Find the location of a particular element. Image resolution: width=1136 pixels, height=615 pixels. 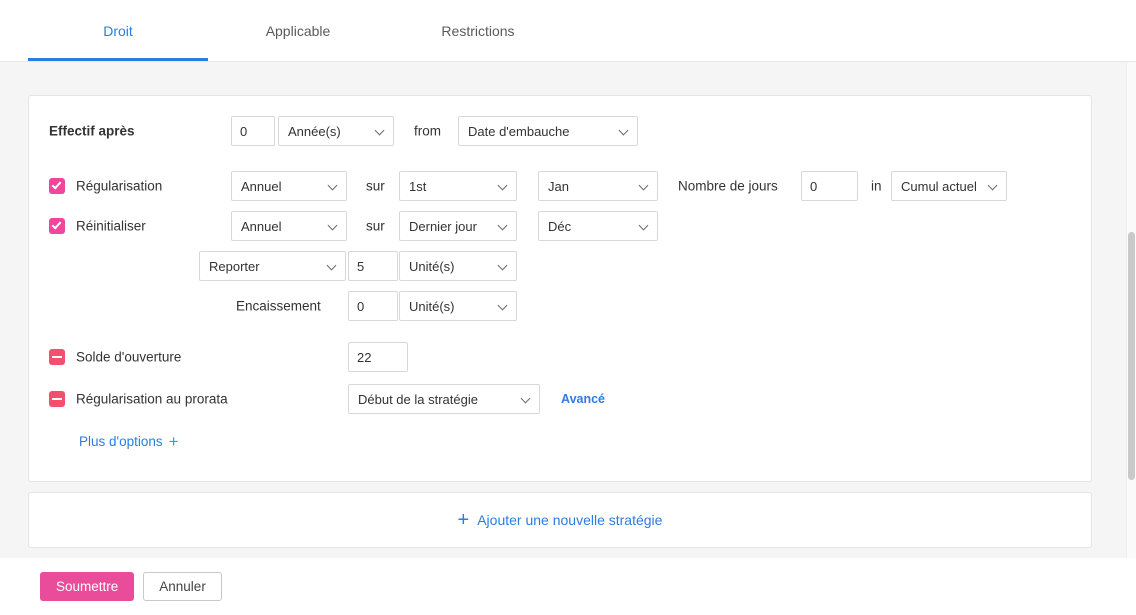

accrual-month-select: Jan is located at coordinates (598, 186).